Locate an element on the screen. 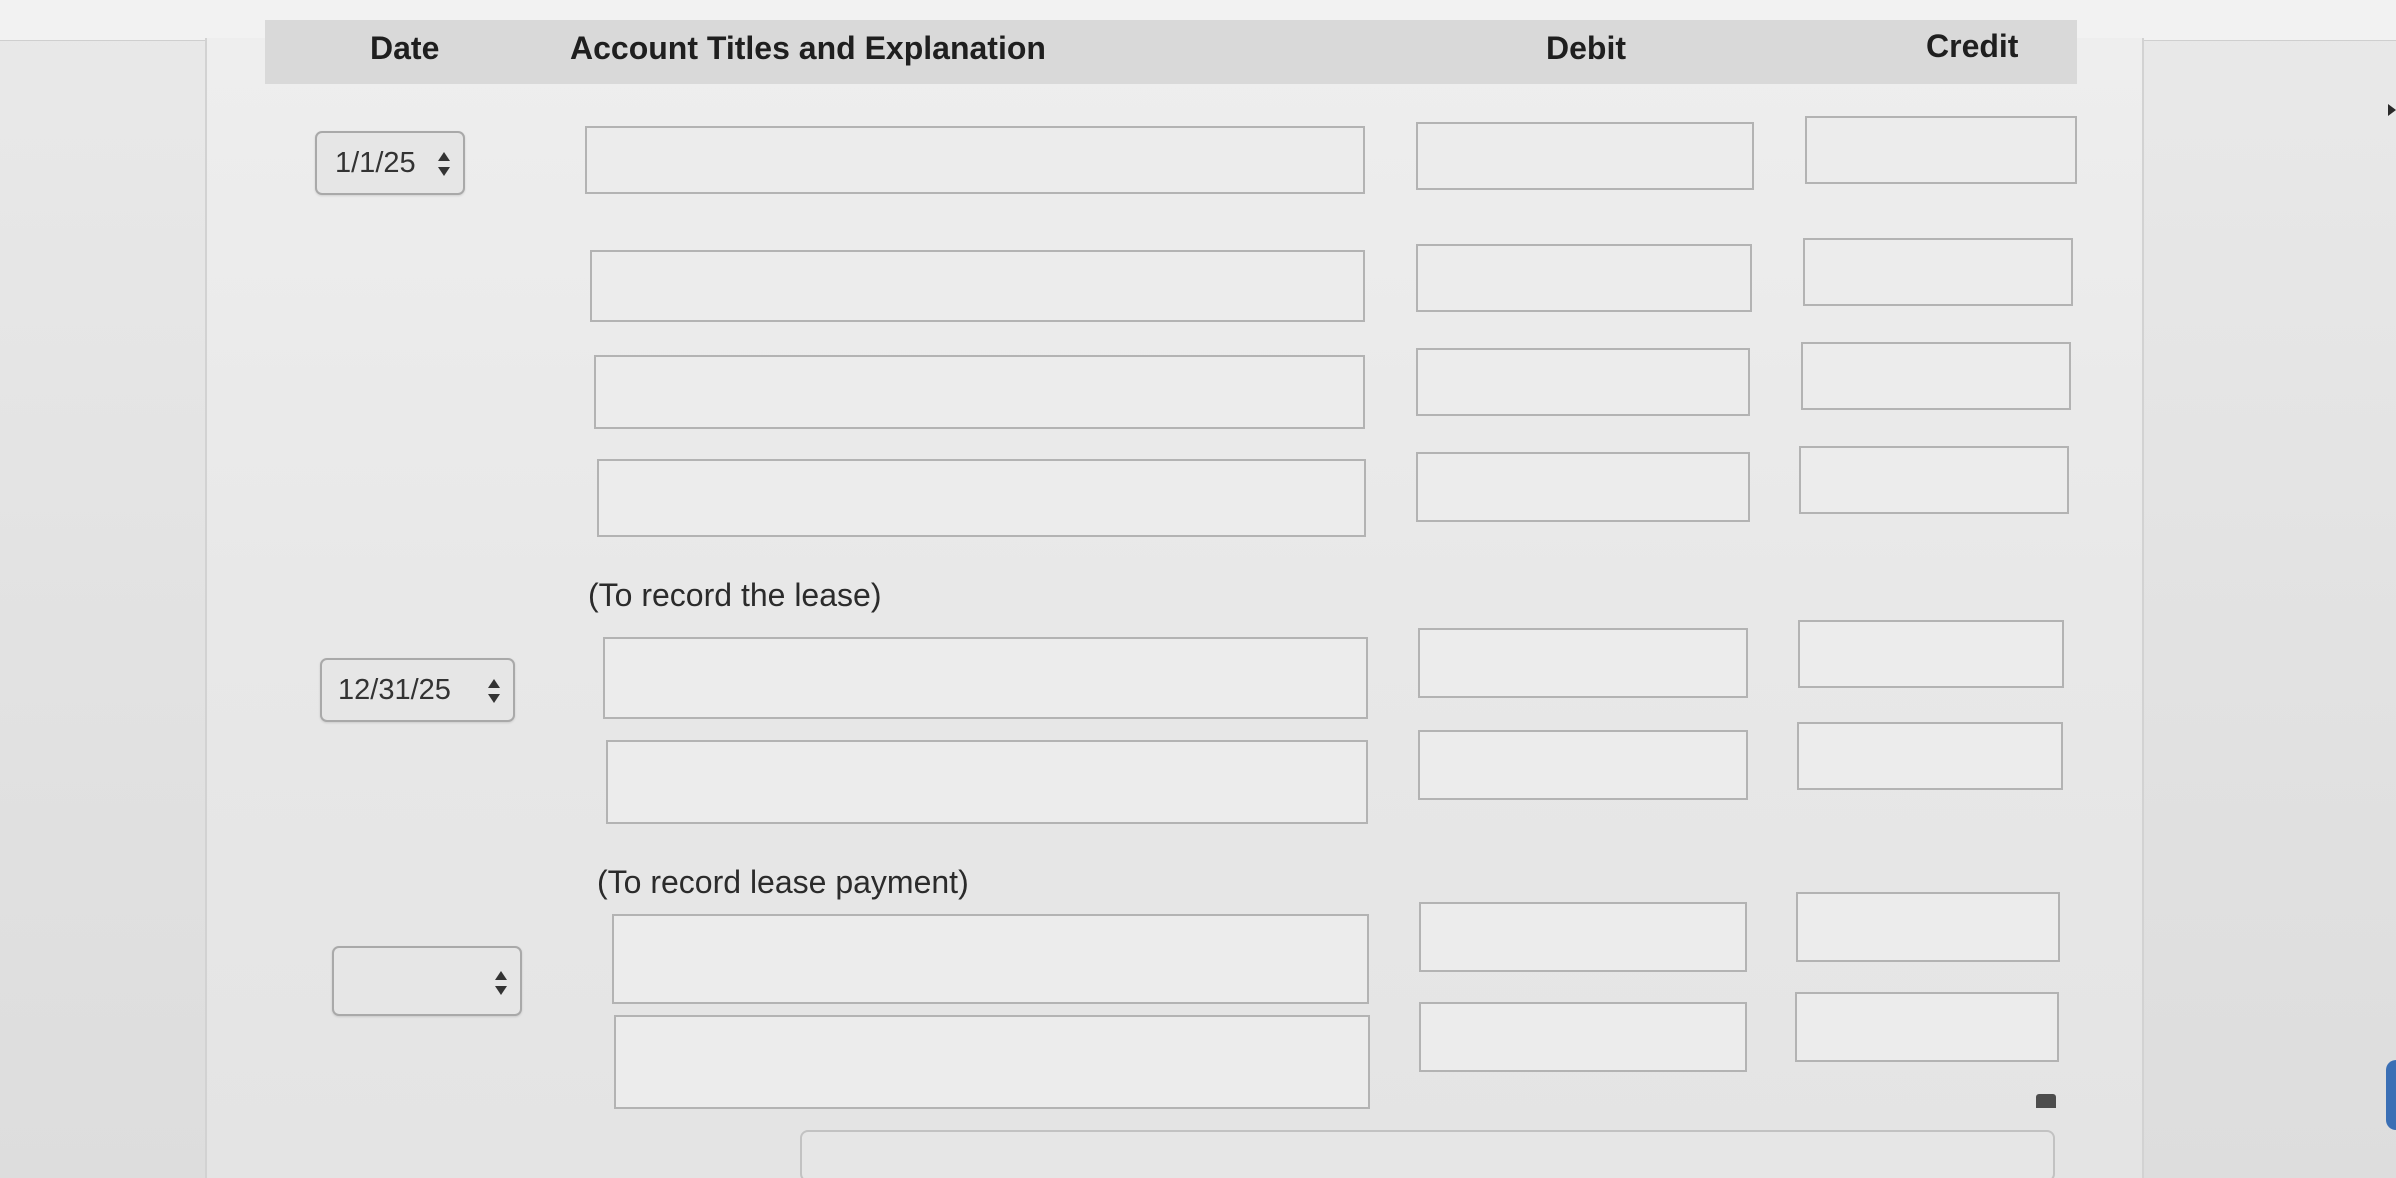 This screenshot has height=1178, width=2396. memo-entry-2: (To record lease payment) is located at coordinates (783, 882).